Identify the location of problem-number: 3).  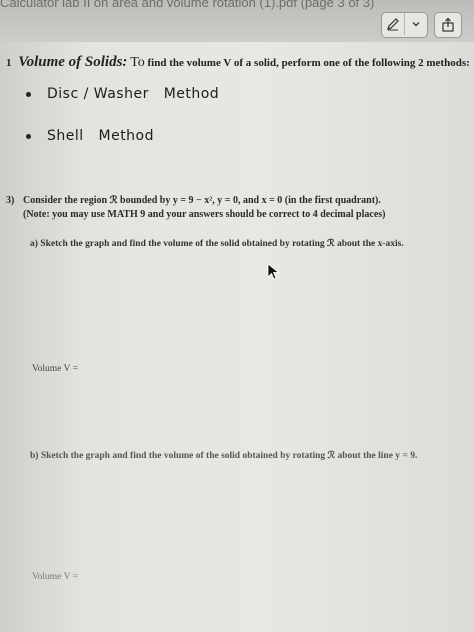
(10, 200).